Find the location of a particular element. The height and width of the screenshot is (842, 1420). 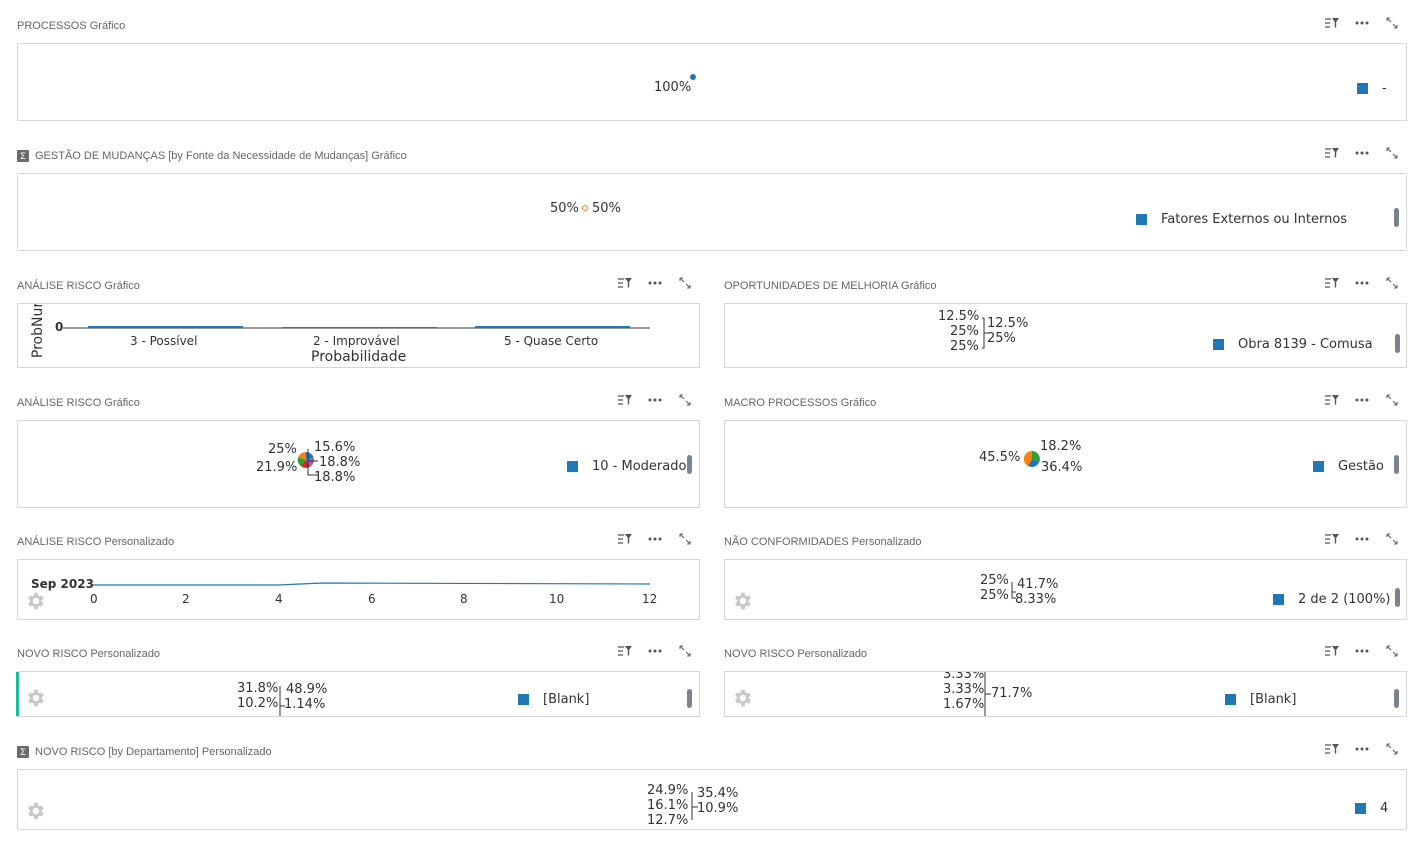

legend-item: Gestão is located at coordinates (1348, 466).